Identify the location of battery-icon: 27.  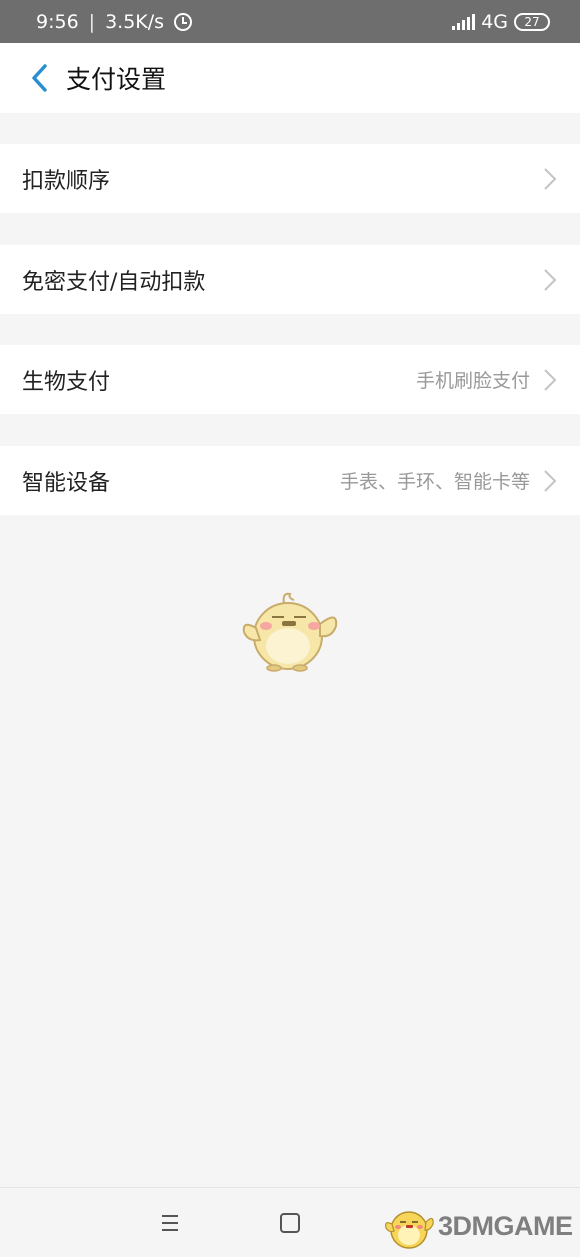
(532, 21).